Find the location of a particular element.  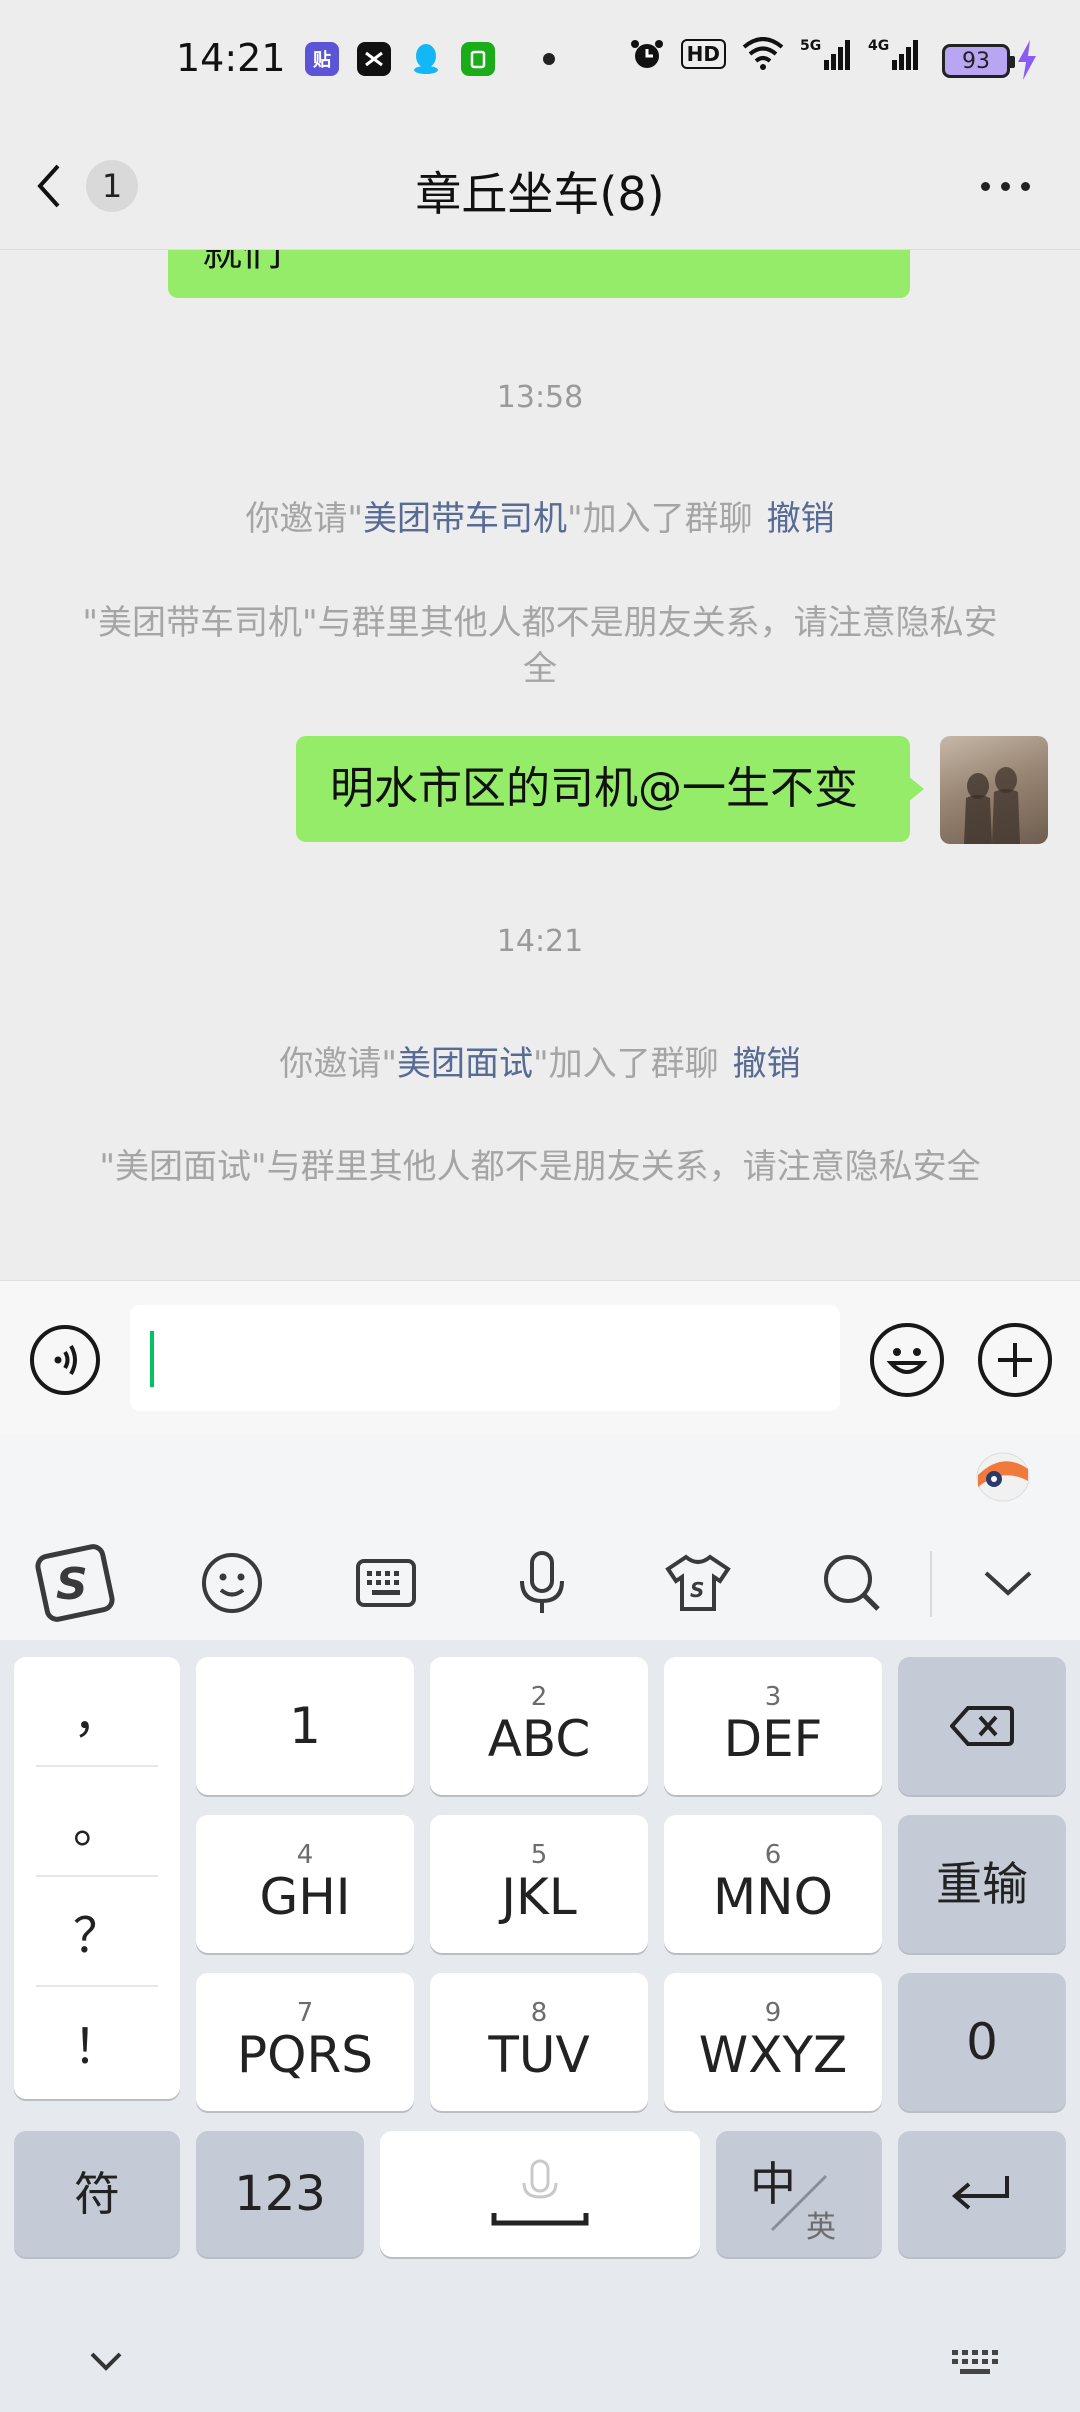

system-message-invite: 你邀请"美团带车司机"加入了群聊 撤销 is located at coordinates (540, 519).